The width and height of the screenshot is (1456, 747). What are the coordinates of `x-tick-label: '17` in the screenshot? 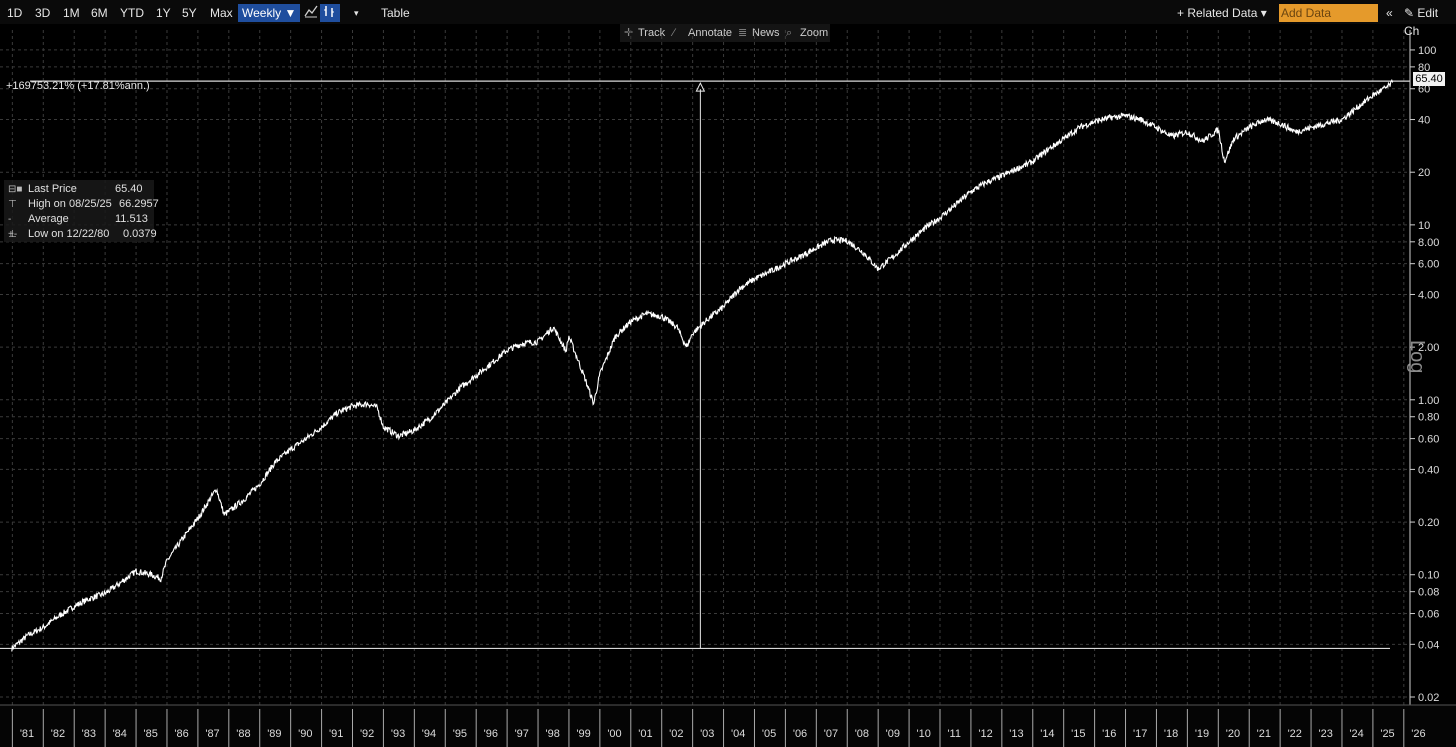 It's located at (1140, 734).